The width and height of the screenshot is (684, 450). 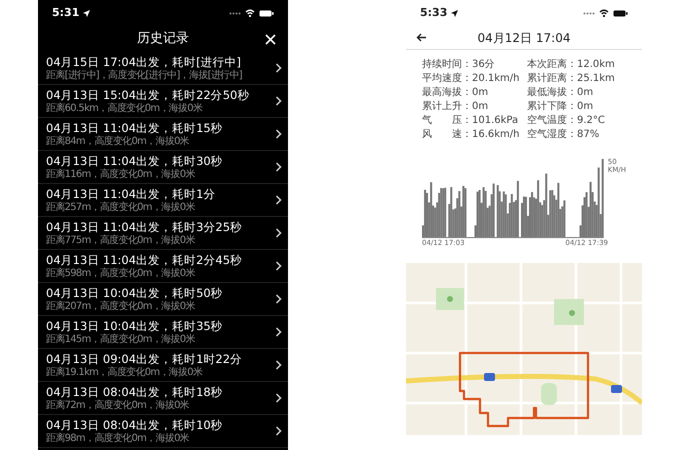 I want to click on record-title: 04月13日 11:04出发，耗时30秒, so click(x=135, y=161).